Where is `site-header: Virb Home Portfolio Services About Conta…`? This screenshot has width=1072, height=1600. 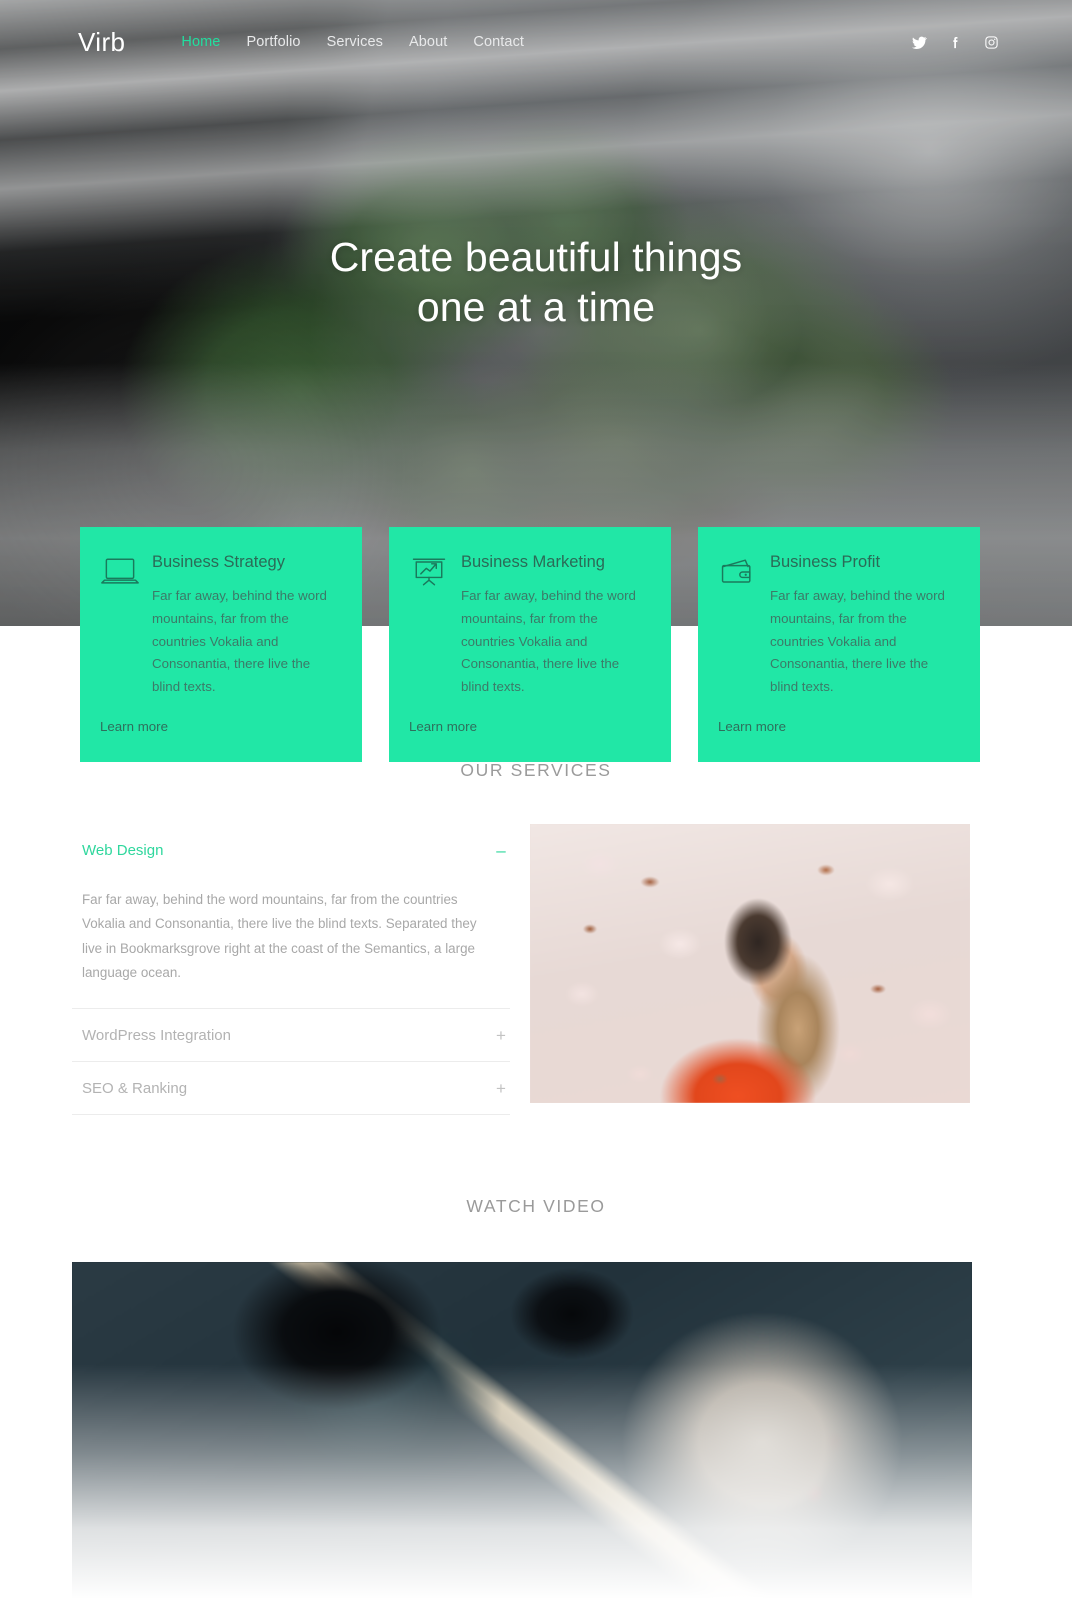 site-header: Virb Home Portfolio Services About Conta… is located at coordinates (536, 42).